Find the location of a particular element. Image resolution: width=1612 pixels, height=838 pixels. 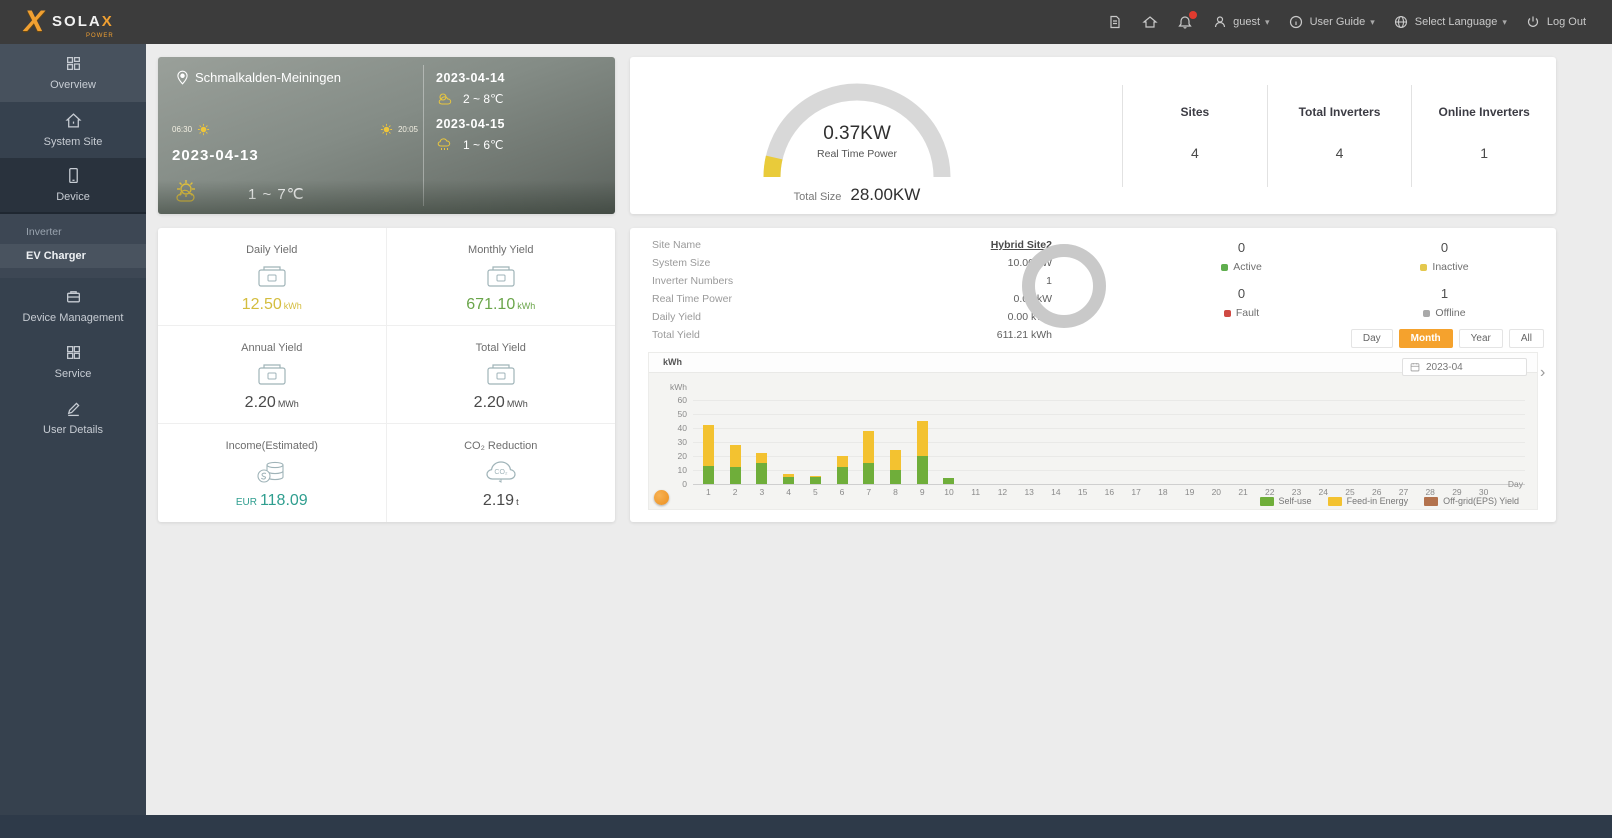

yield-label: Daily Yield is located at coordinates (272, 249).